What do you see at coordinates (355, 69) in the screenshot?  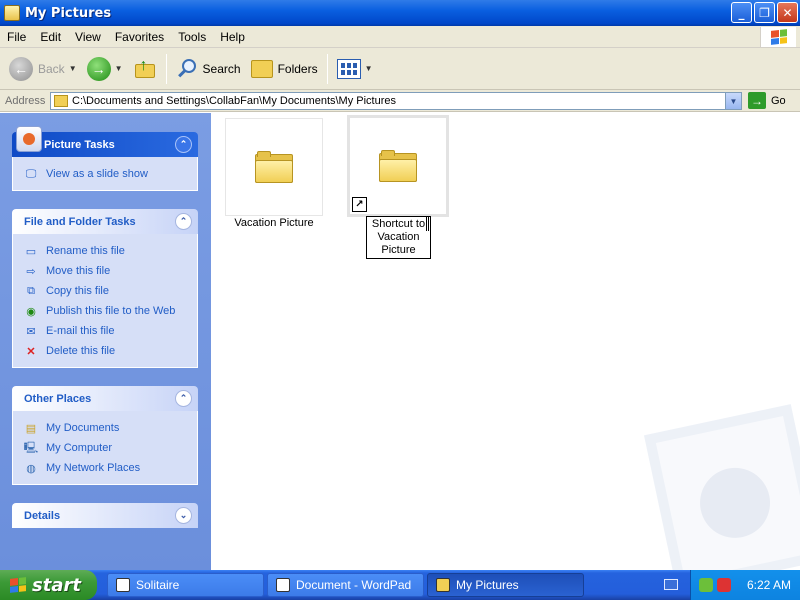 I see `views-button: ▼` at bounding box center [355, 69].